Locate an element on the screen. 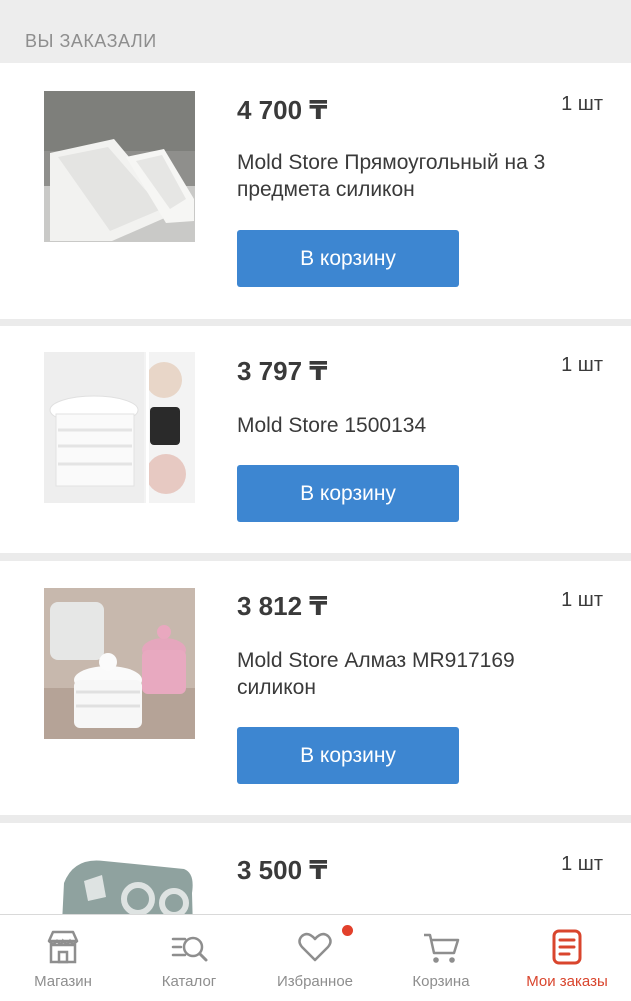 The width and height of the screenshot is (631, 1001). catalog-search-icon is located at coordinates (189, 947).